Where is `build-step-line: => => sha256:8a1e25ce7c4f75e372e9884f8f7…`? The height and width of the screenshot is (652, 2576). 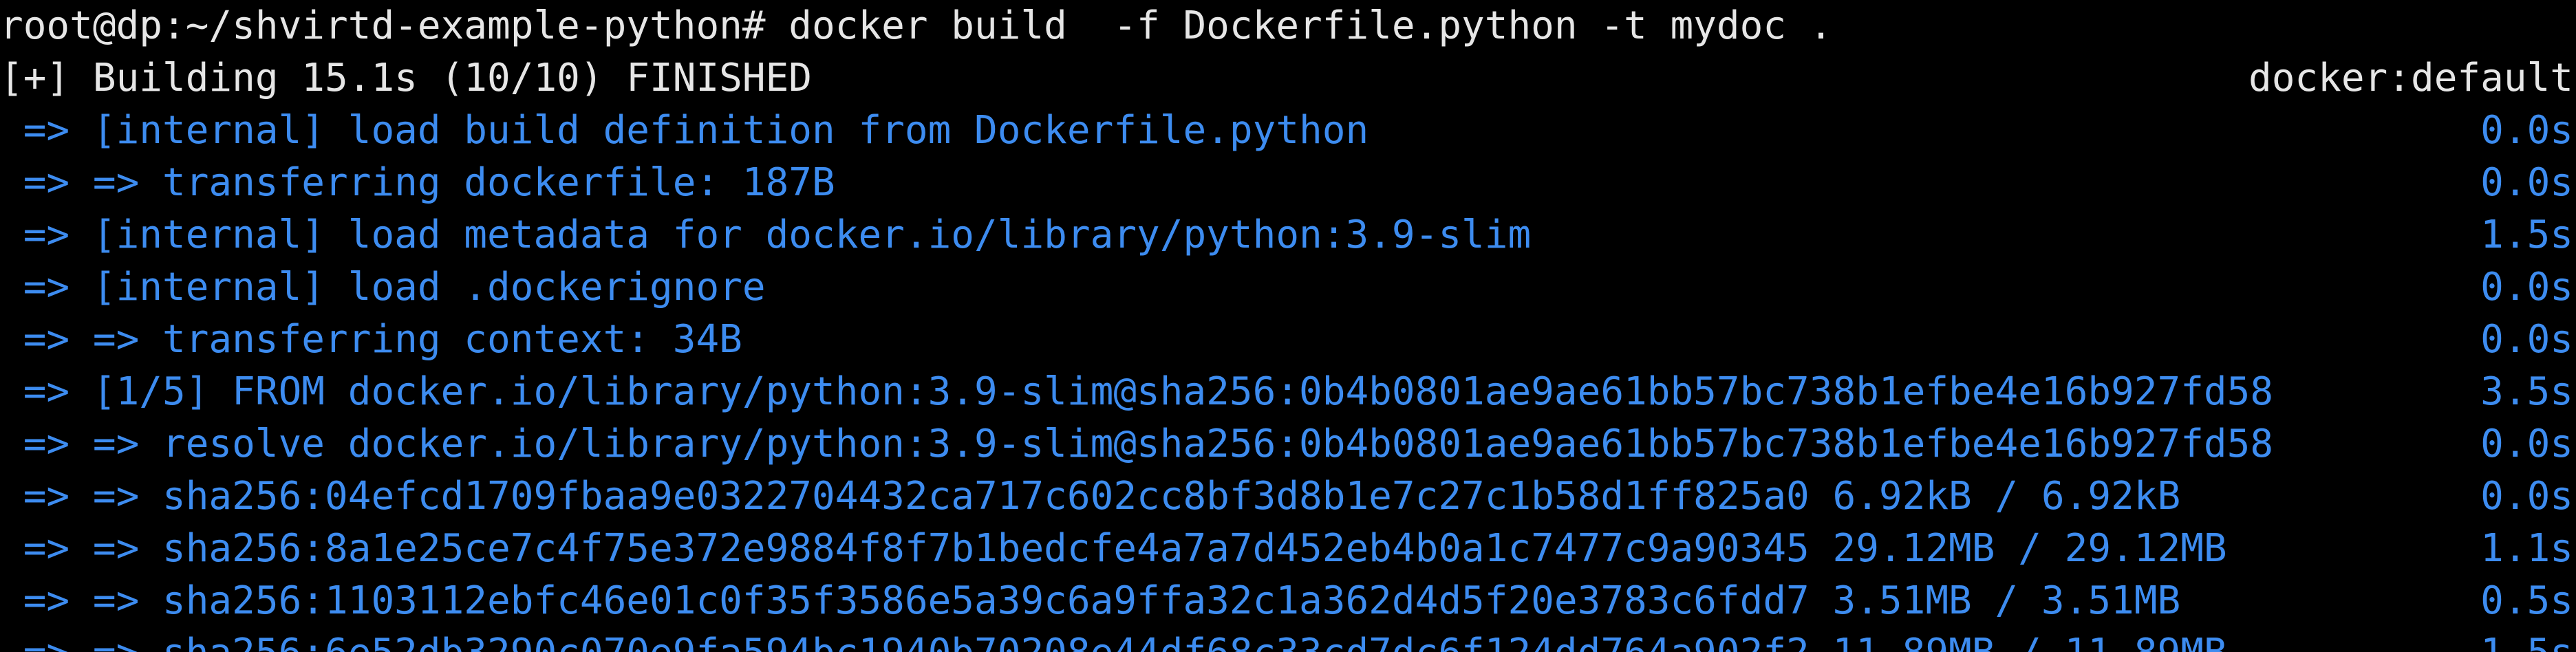 build-step-line: => => sha256:8a1e25ce7c4f75e372e9884f8f7… is located at coordinates (1288, 549).